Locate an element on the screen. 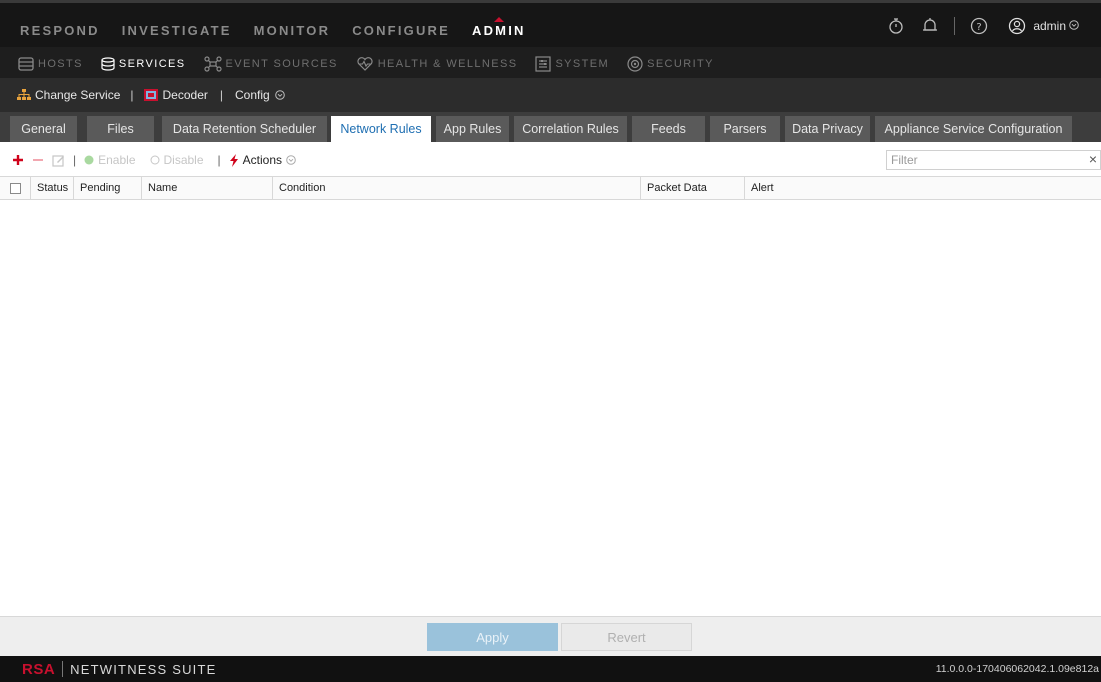 The width and height of the screenshot is (1101, 682). actions-label: Actions is located at coordinates (262, 160).